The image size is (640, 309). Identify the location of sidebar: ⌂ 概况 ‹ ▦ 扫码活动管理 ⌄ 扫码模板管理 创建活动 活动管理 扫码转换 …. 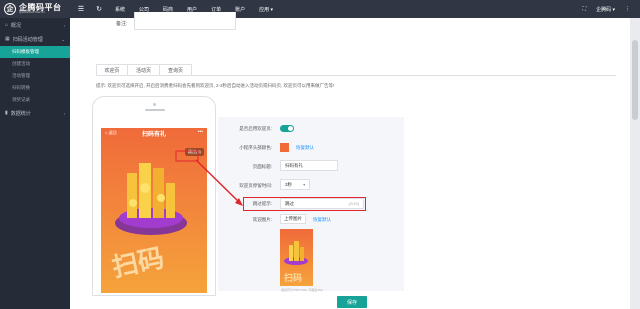
(35, 163).